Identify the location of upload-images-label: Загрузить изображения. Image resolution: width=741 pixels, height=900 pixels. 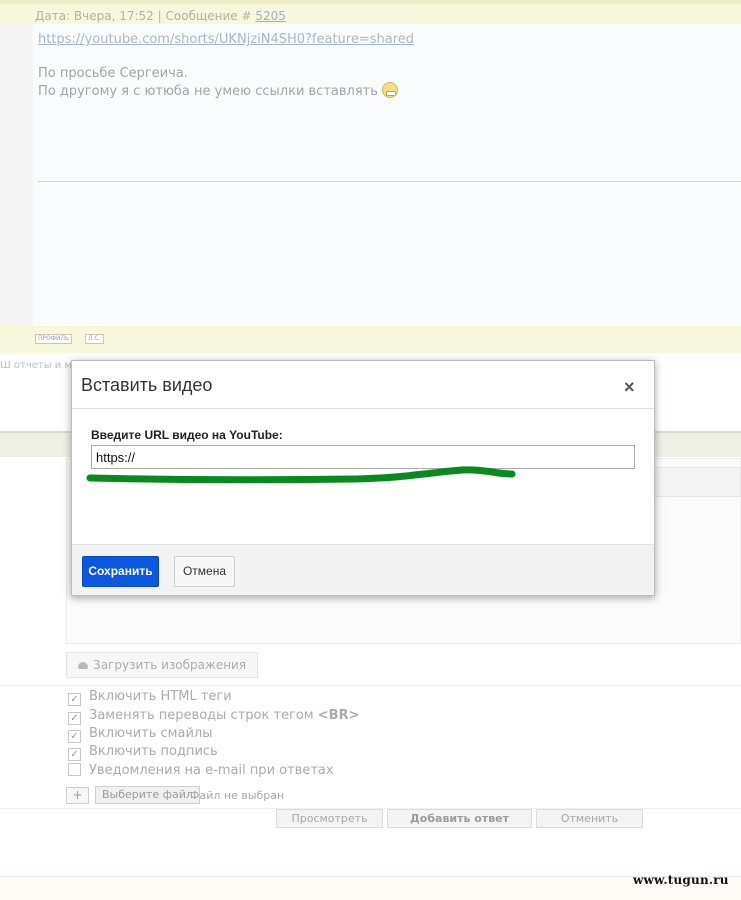
(170, 665).